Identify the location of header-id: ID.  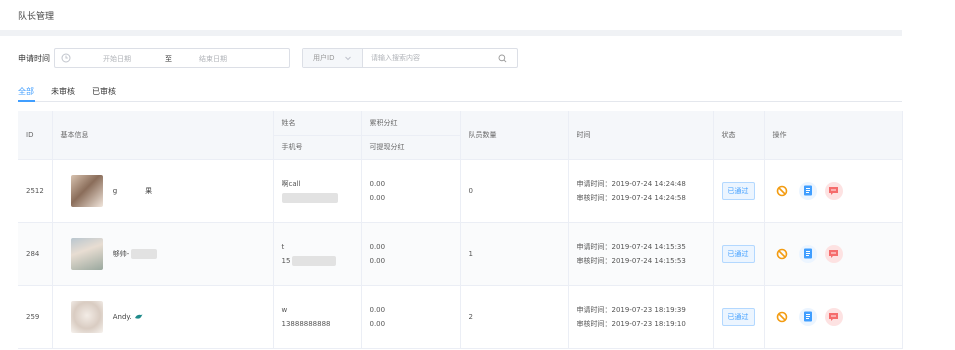
(35, 135).